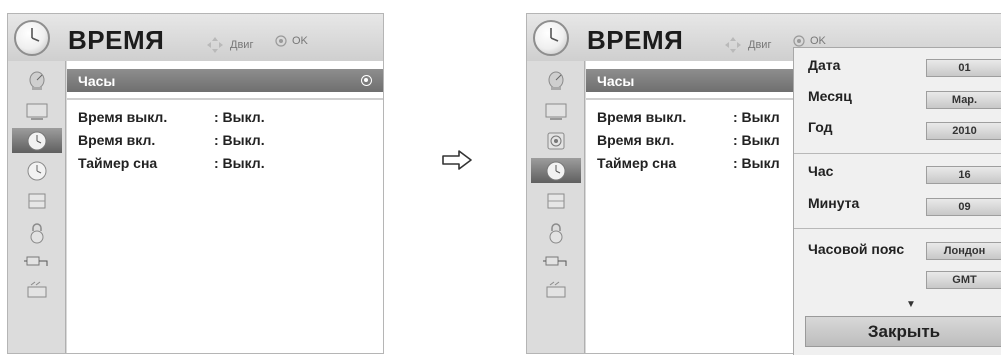  What do you see at coordinates (963, 251) in the screenshot?
I see `timezone-city-field: Лондон` at bounding box center [963, 251].